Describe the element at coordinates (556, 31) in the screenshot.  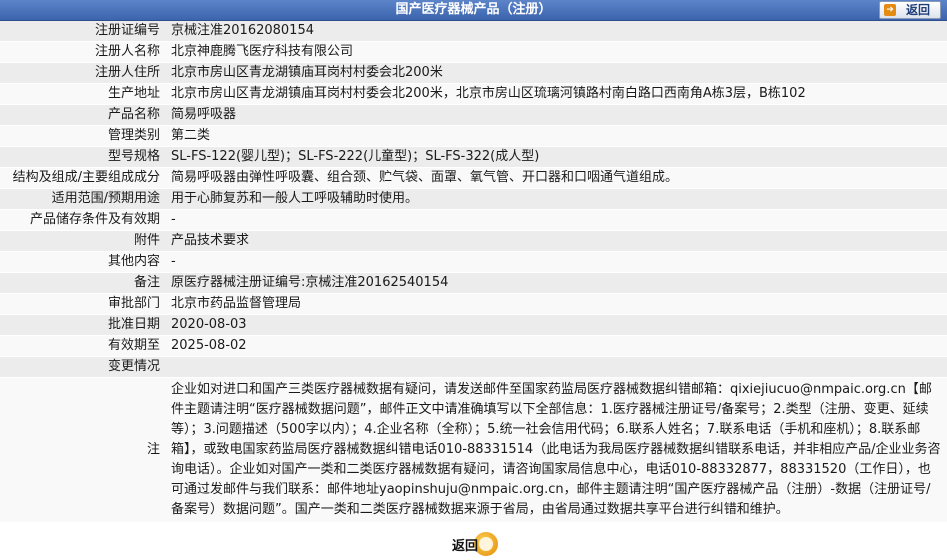
I see `field-value: 京械注准20162080154` at that location.